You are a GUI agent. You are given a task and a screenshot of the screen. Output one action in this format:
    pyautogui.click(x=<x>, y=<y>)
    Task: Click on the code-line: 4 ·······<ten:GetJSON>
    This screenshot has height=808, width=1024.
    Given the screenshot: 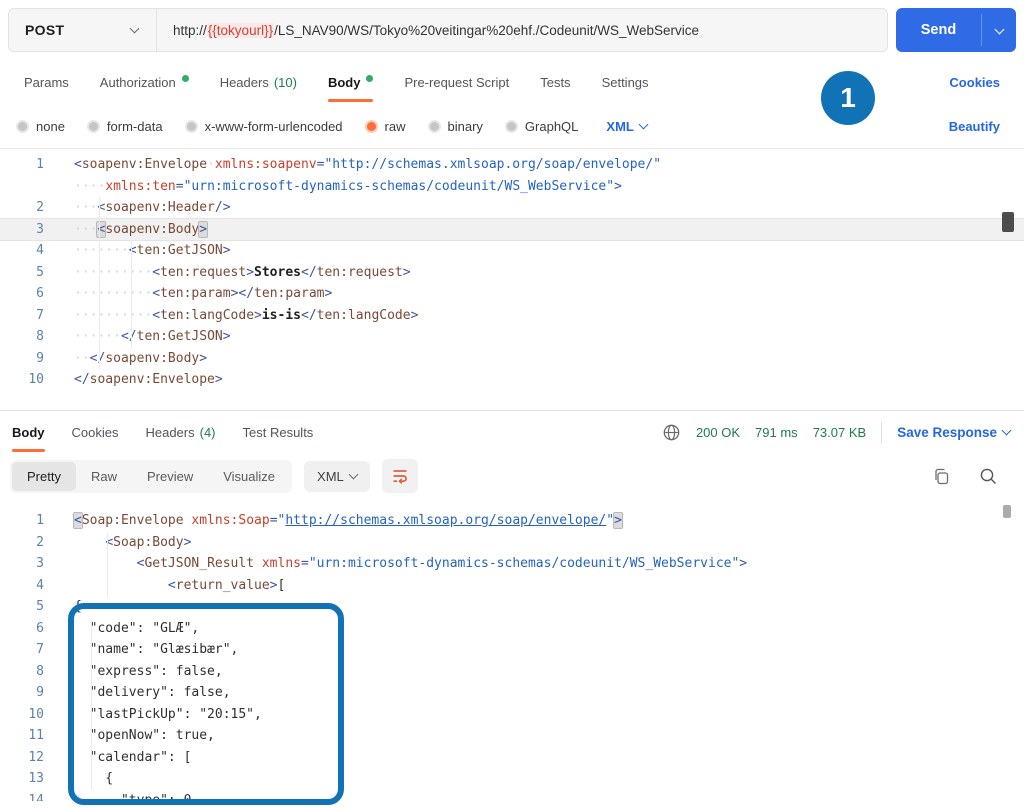 What is the action you would take?
    pyautogui.click(x=512, y=251)
    